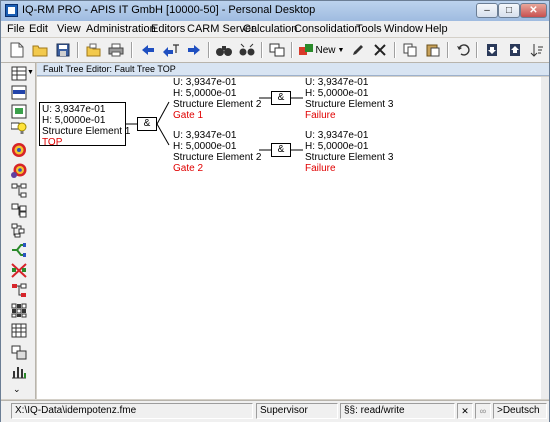  I want to click on download-icon, so click(492, 50).